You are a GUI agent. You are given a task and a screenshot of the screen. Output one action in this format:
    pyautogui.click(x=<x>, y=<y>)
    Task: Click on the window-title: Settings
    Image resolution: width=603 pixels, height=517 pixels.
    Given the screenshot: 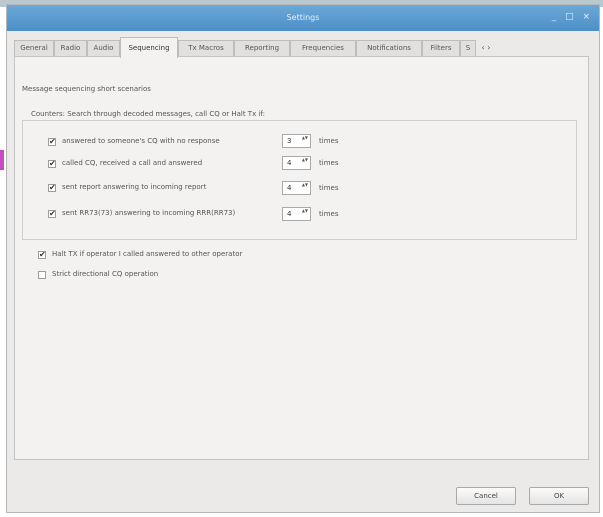 What is the action you would take?
    pyautogui.click(x=303, y=17)
    